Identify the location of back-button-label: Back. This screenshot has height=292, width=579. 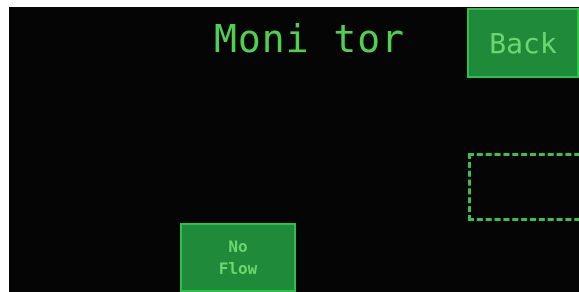
(523, 43).